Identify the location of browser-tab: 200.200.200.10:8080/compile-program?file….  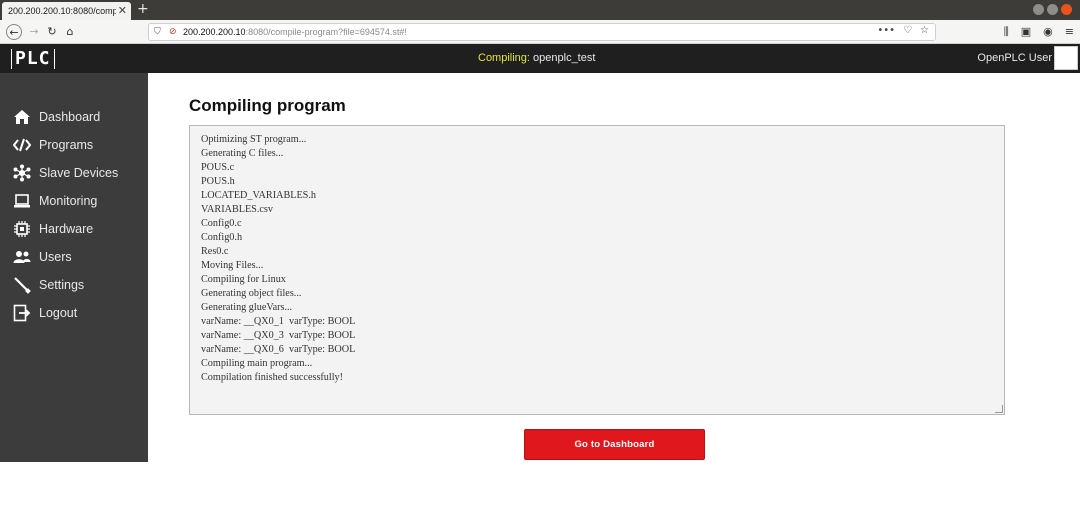
(66, 11).